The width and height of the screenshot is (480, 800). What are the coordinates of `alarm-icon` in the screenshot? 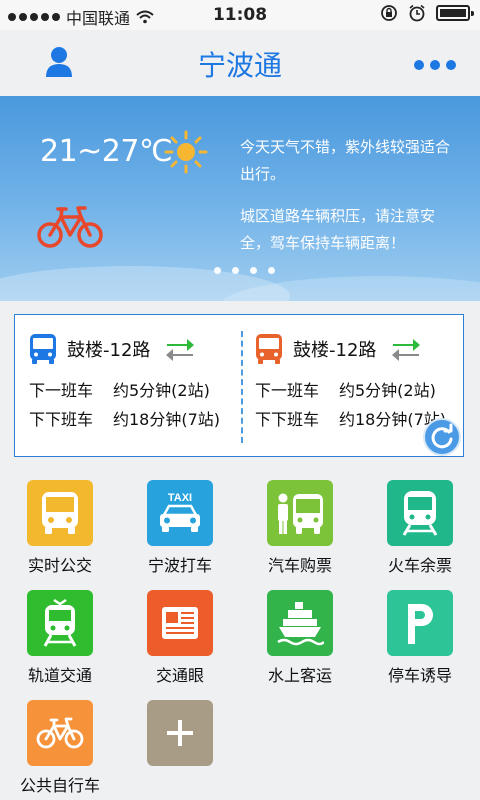 It's located at (417, 13).